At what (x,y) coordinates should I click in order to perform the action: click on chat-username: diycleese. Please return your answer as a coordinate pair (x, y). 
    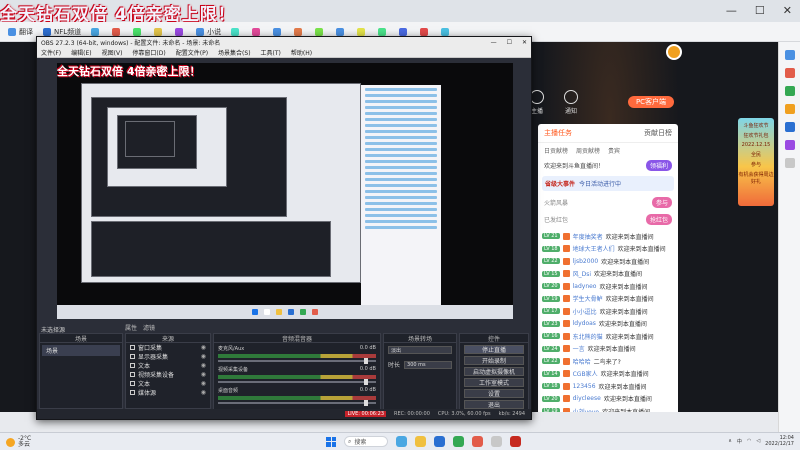
    Looking at the image, I should click on (587, 398).